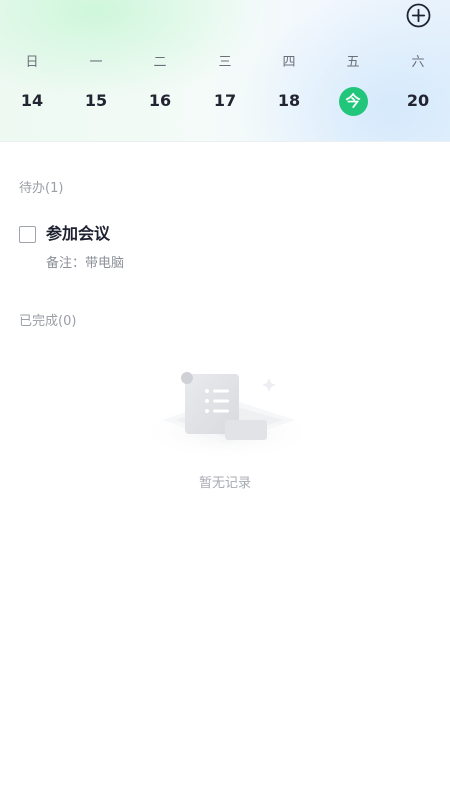 This screenshot has width=450, height=800. Describe the element at coordinates (32, 62) in the screenshot. I see `weekday-label: 日` at that location.